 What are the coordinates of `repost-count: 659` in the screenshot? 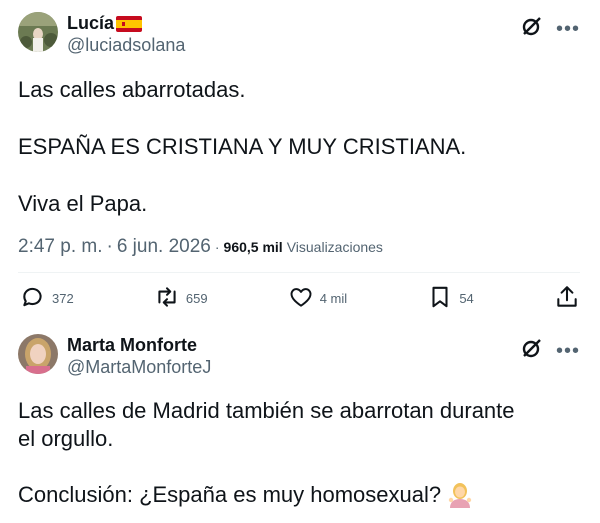 It's located at (196, 298).